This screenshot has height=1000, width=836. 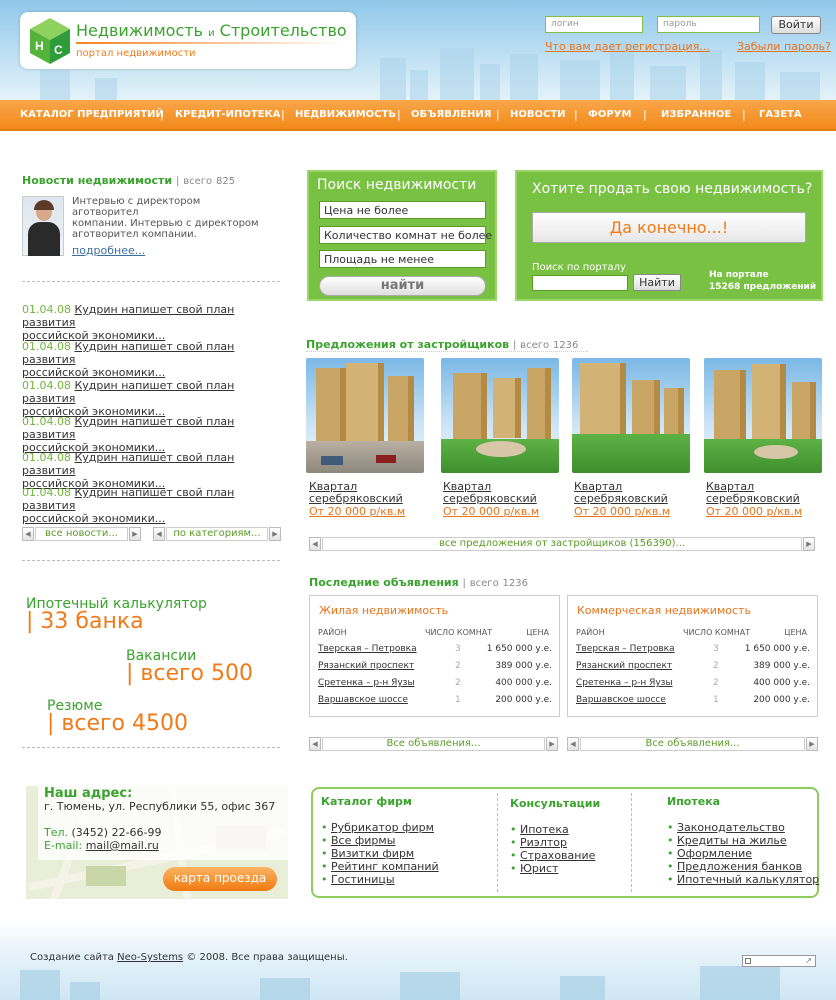 What do you see at coordinates (743, 827) in the screenshot?
I see `list-item: Законодательство` at bounding box center [743, 827].